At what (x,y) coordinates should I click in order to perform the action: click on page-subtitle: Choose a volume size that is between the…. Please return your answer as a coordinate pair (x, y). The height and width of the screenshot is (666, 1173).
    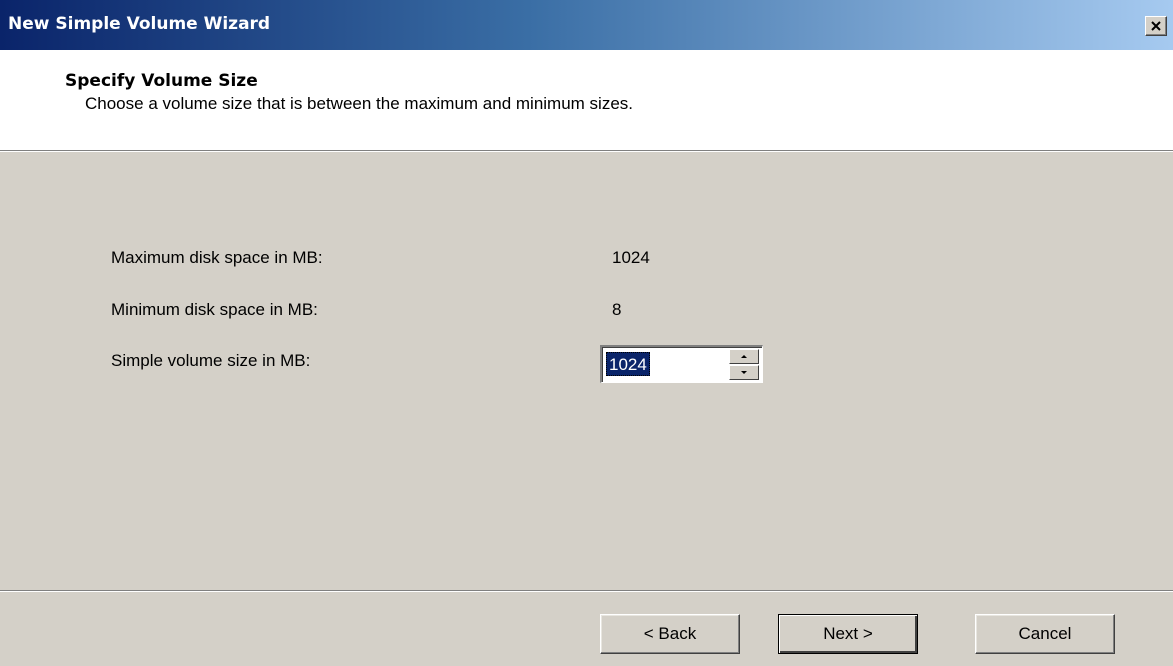
    Looking at the image, I should click on (359, 103).